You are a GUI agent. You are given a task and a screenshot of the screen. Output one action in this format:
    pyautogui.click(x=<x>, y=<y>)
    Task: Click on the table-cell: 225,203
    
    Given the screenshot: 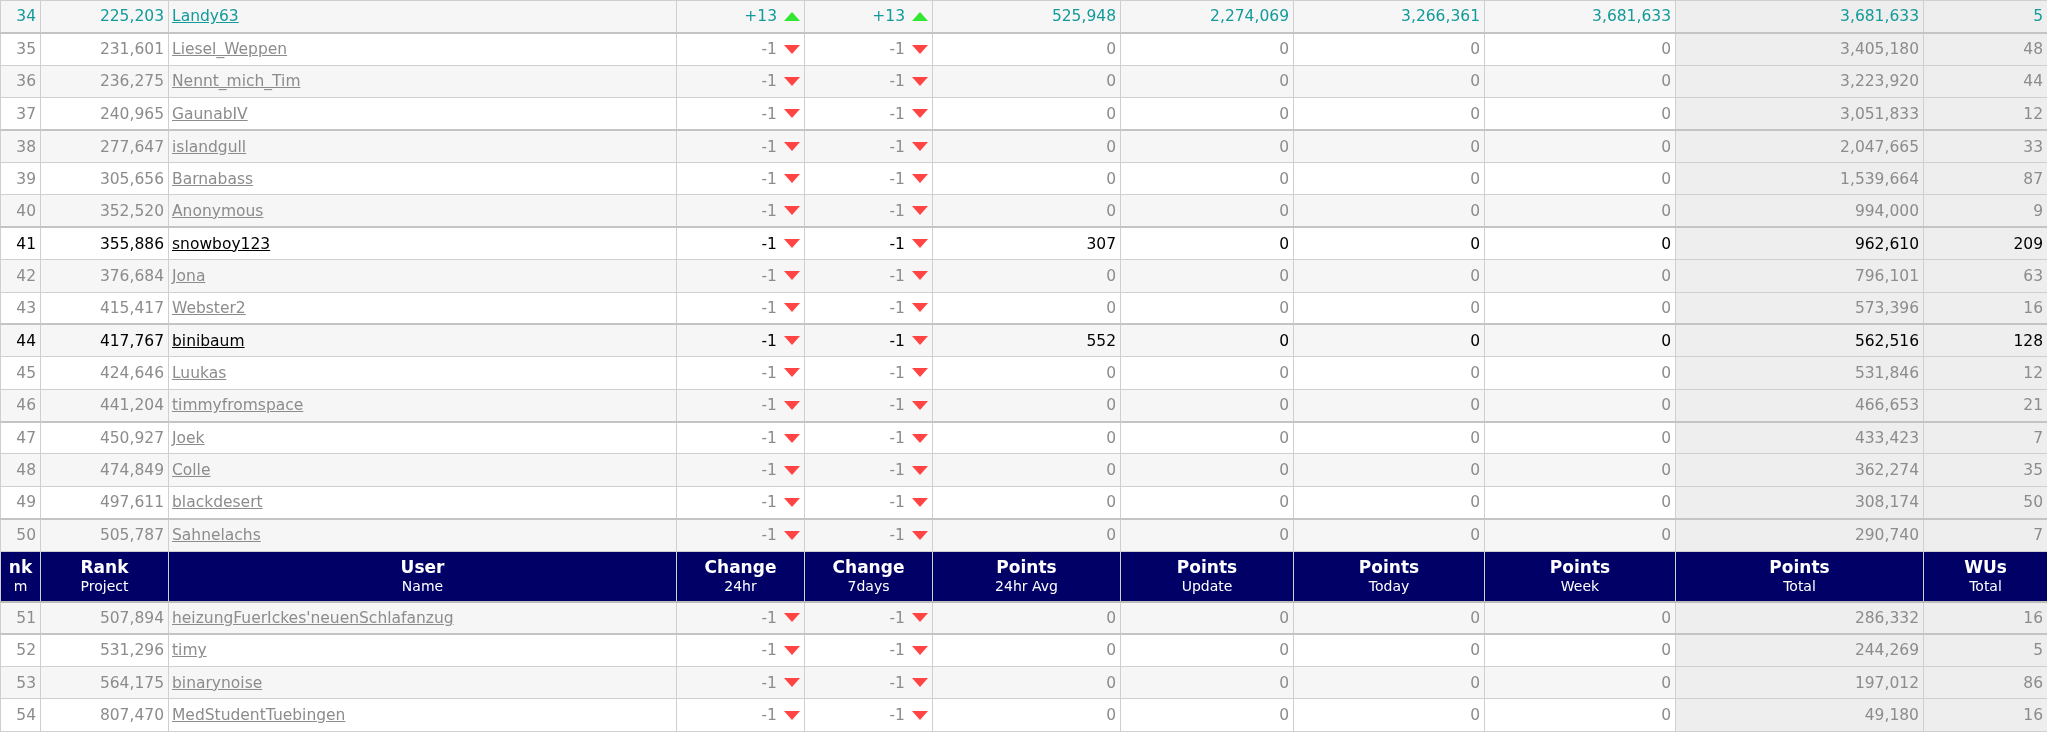 What is the action you would take?
    pyautogui.click(x=104, y=16)
    